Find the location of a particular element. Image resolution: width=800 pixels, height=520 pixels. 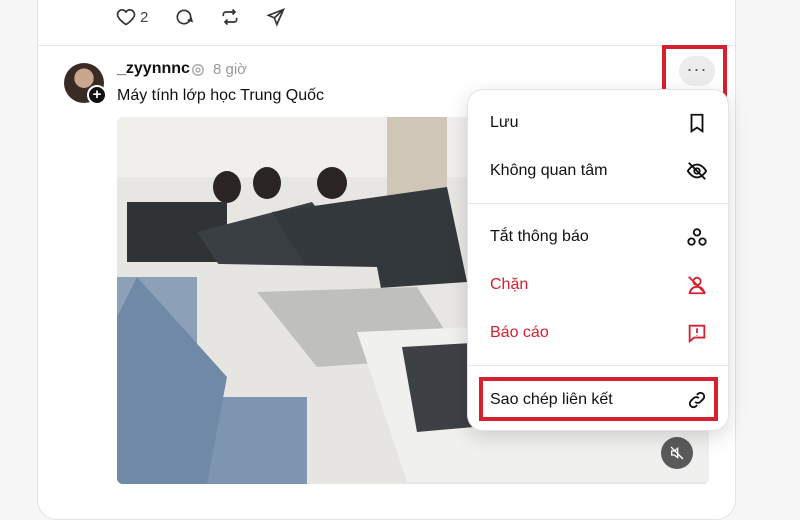

menu-item-not-interested: Không quan tâm is located at coordinates (599, 171).